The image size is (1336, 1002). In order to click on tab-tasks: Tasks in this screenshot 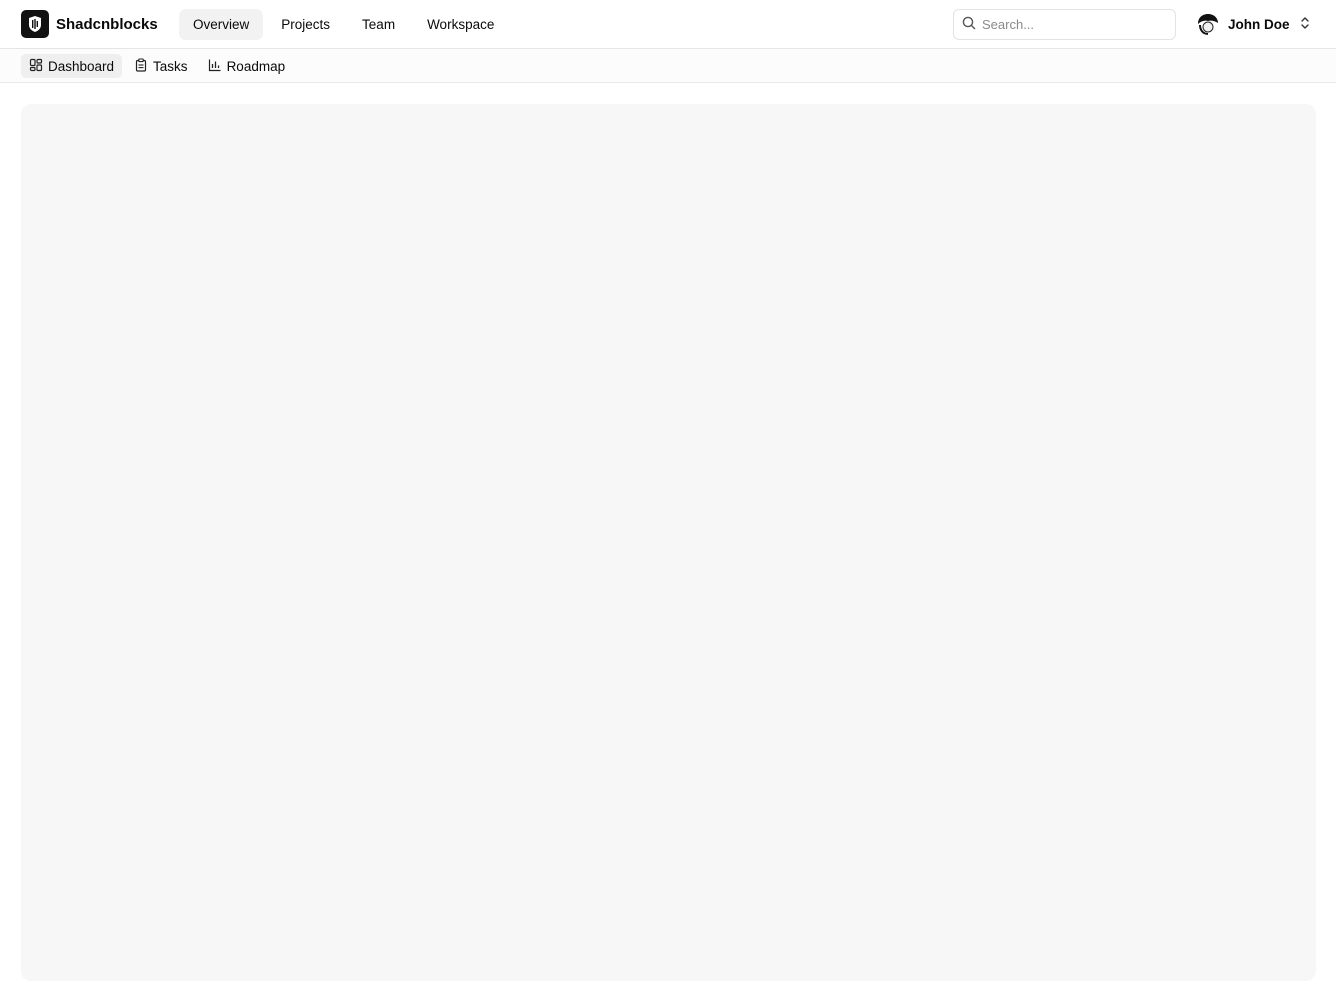, I will do `click(161, 66)`.